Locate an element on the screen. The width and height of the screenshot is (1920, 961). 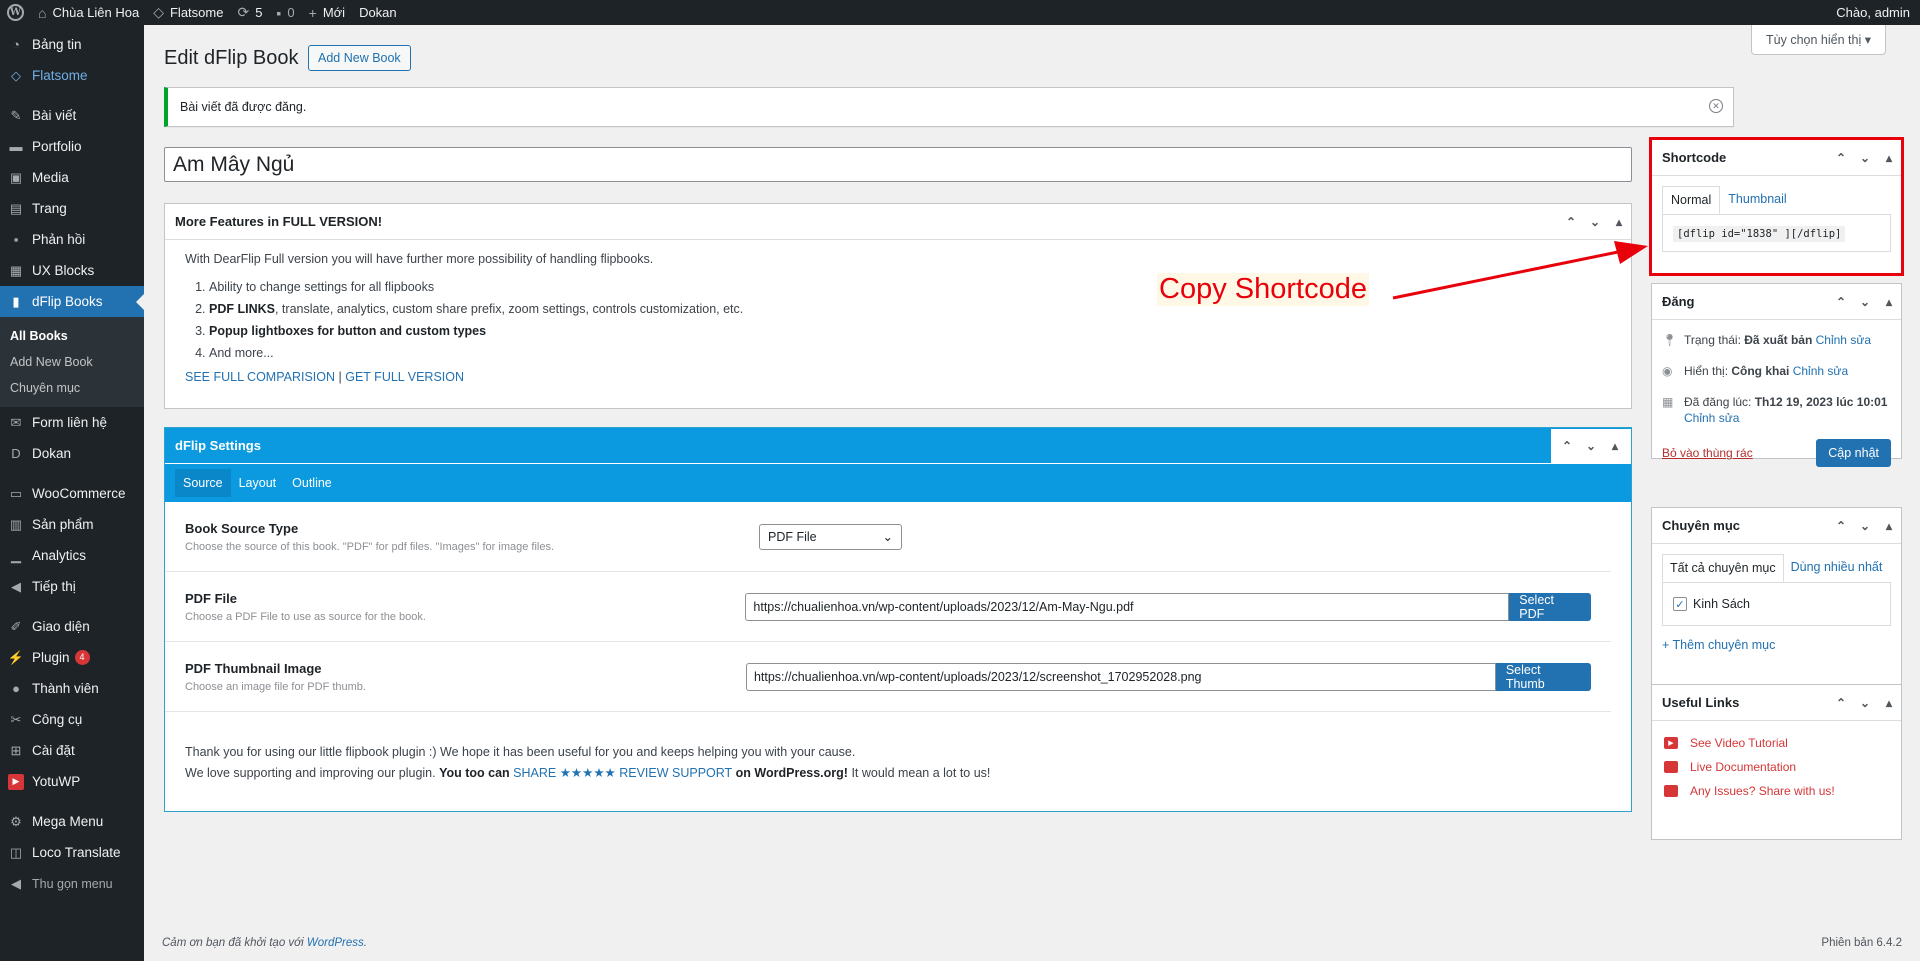
live-documentation-link: Live Documentation is located at coordinates (1743, 767).